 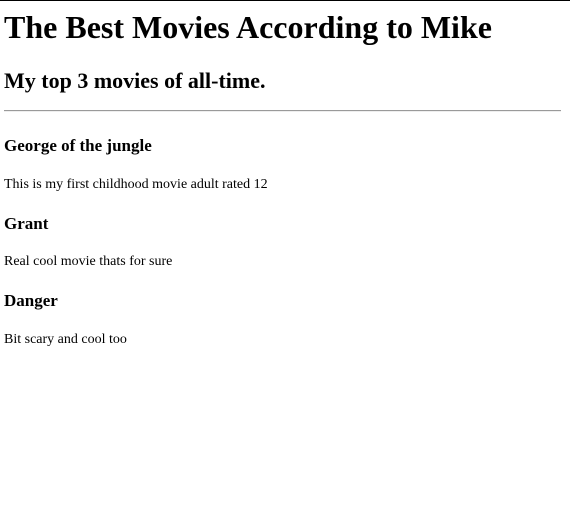 I want to click on top-border, so click(x=285, y=0).